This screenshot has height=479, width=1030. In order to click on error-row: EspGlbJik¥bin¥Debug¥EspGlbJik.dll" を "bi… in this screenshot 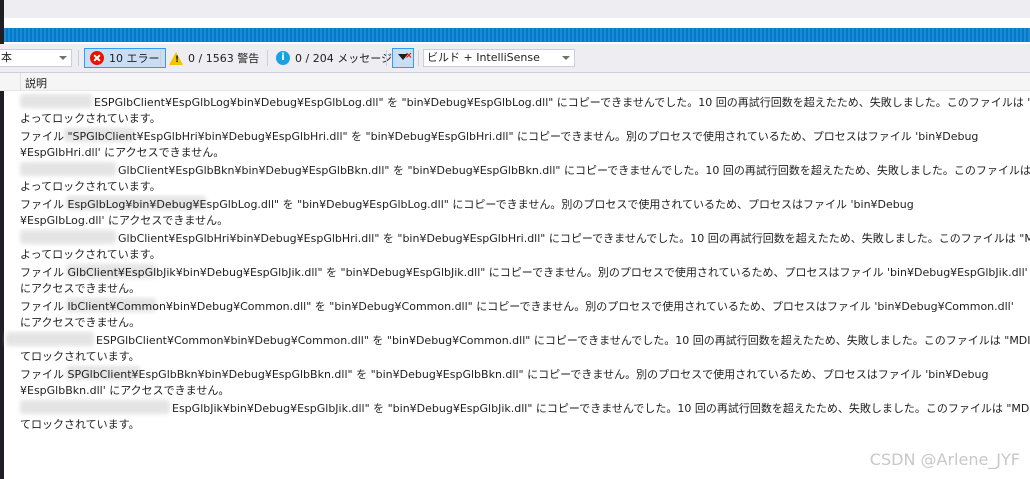, I will do `click(515, 415)`.